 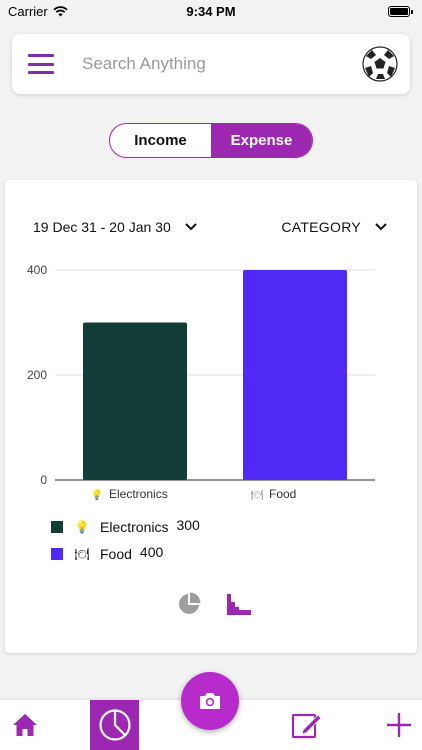 I want to click on bar-chart-icon, so click(x=239, y=604).